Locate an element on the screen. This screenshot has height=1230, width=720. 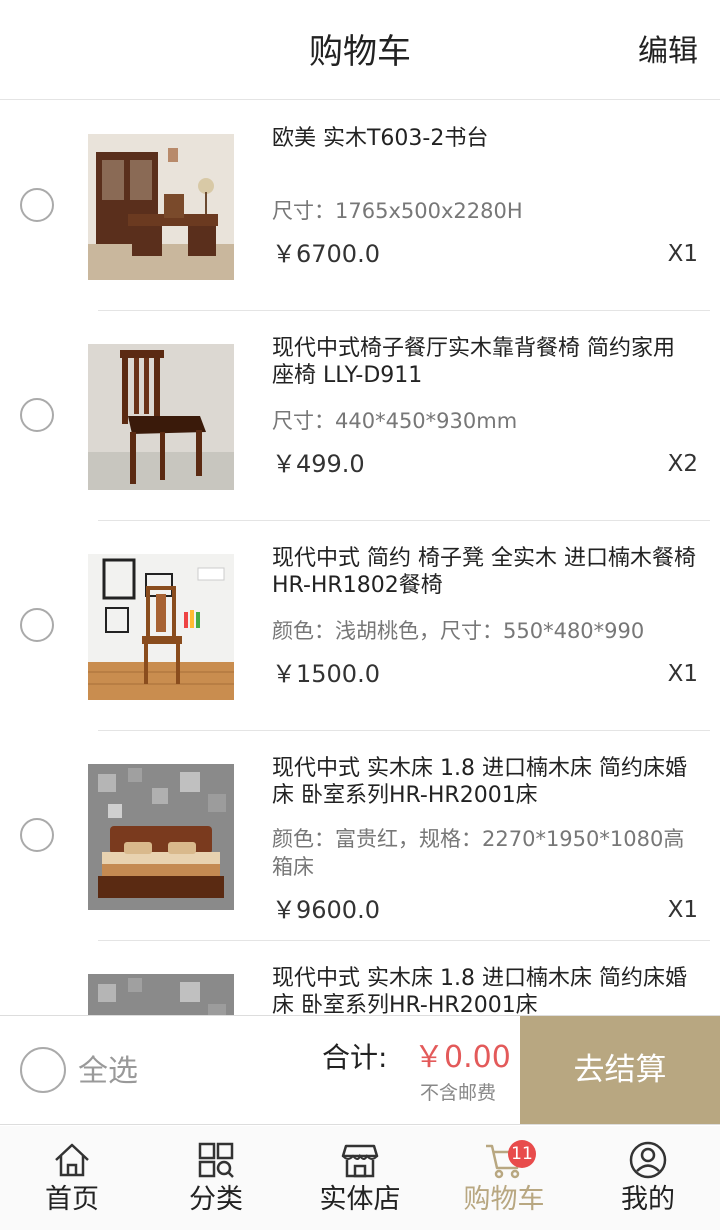
page-title: 购物车 is located at coordinates (360, 52).